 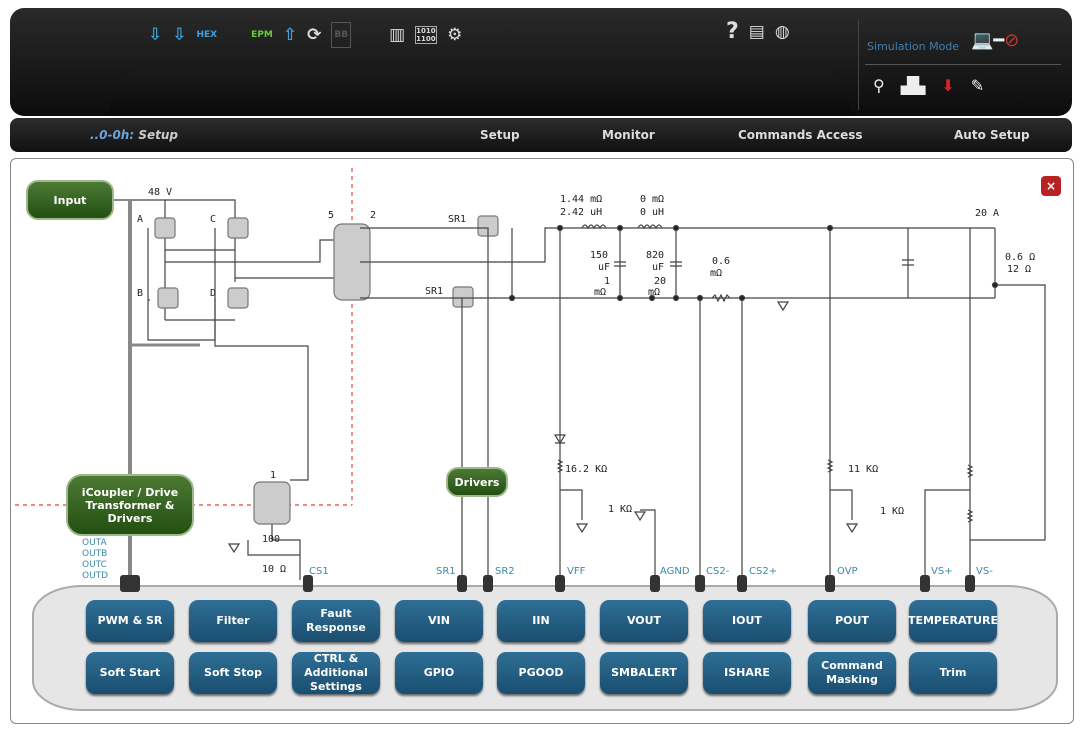 I want to click on load-resistance-2: 12 Ω, so click(x=1019, y=269).